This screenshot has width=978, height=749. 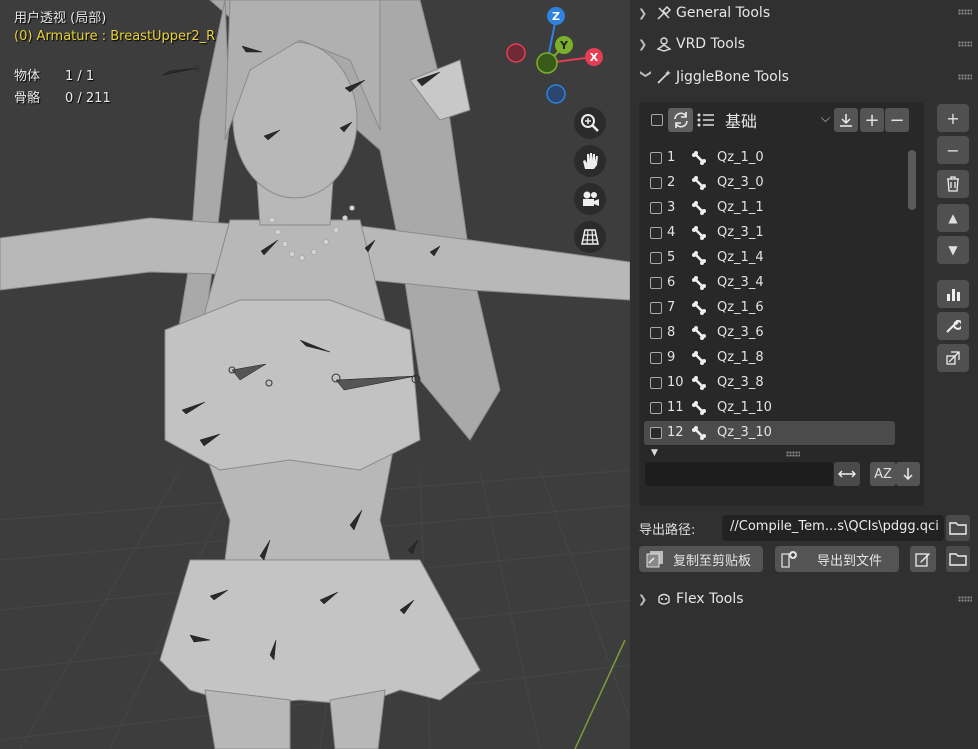 What do you see at coordinates (953, 358) in the screenshot?
I see `apply-constraint-button` at bounding box center [953, 358].